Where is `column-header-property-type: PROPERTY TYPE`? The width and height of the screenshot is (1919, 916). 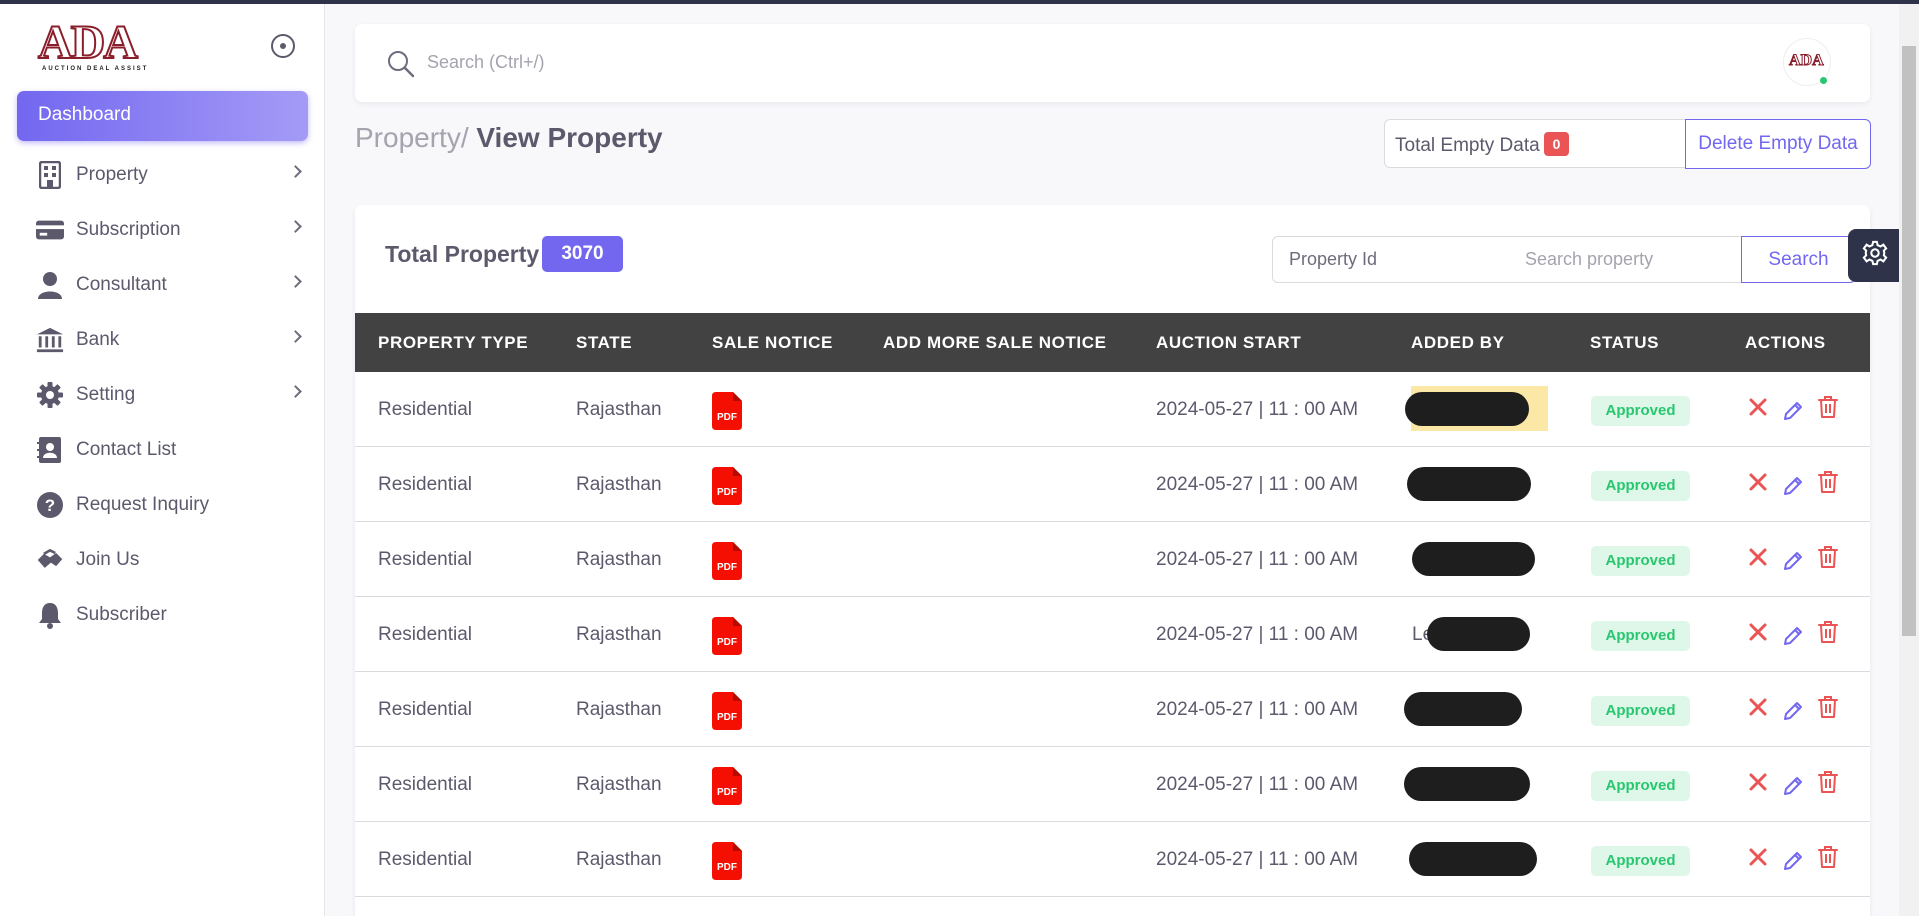
column-header-property-type: PROPERTY TYPE is located at coordinates (453, 342).